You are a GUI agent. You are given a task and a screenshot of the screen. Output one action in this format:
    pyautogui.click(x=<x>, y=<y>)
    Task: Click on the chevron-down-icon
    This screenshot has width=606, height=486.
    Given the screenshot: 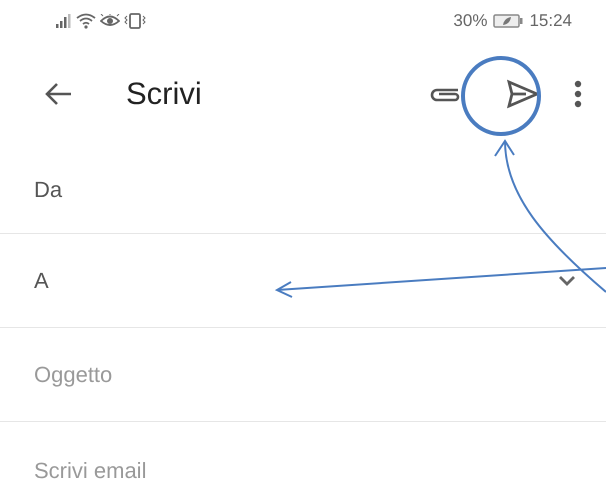 What is the action you would take?
    pyautogui.click(x=567, y=280)
    